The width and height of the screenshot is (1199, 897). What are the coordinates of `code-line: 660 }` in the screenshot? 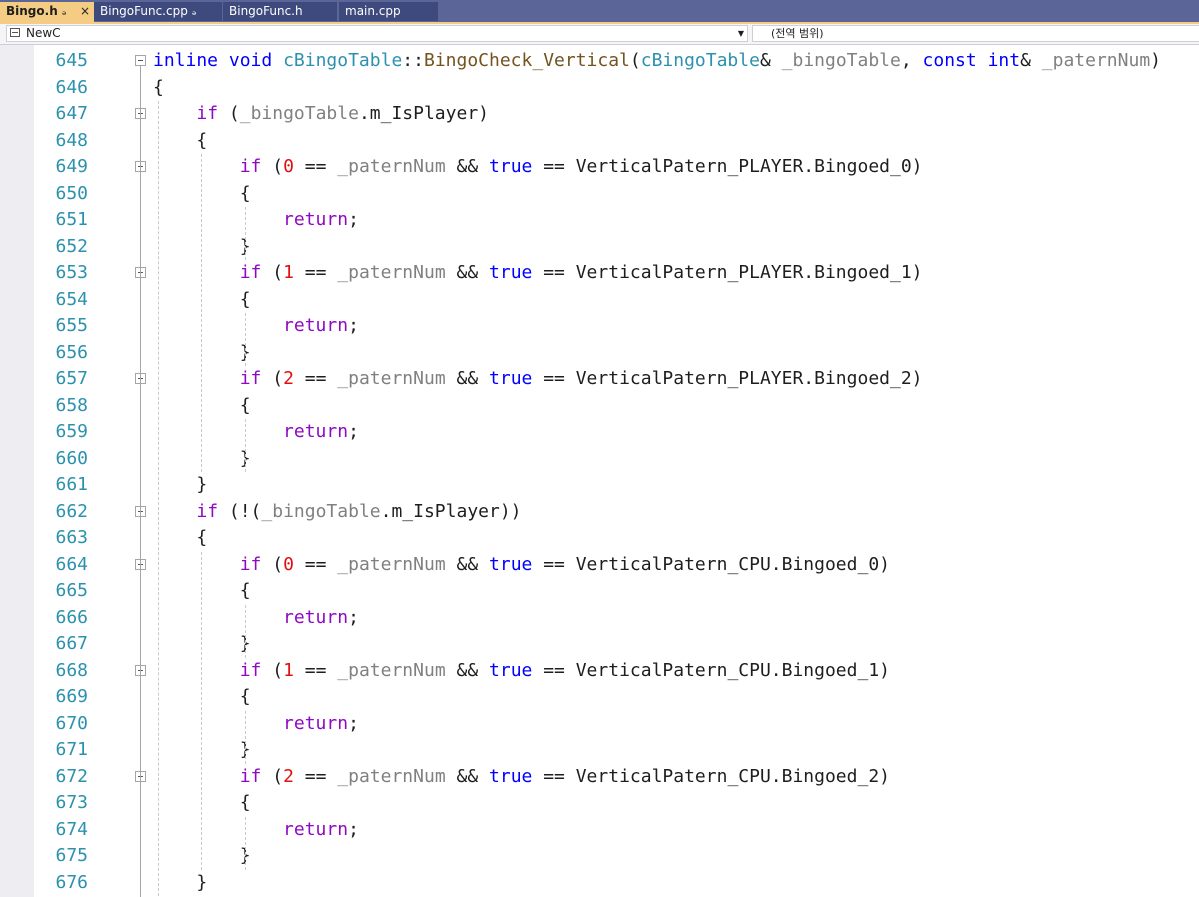 It's located at (599, 459).